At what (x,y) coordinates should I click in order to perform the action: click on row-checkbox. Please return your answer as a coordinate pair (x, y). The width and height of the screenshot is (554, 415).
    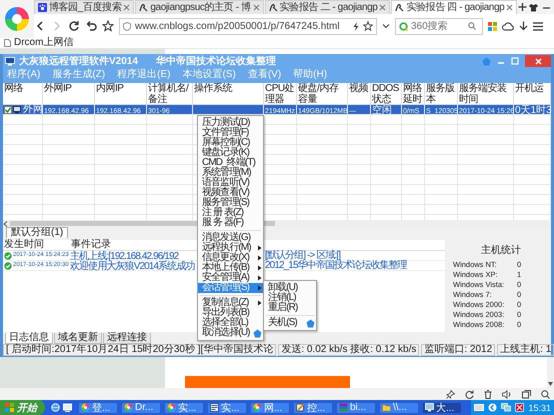
    Looking at the image, I should click on (8, 110).